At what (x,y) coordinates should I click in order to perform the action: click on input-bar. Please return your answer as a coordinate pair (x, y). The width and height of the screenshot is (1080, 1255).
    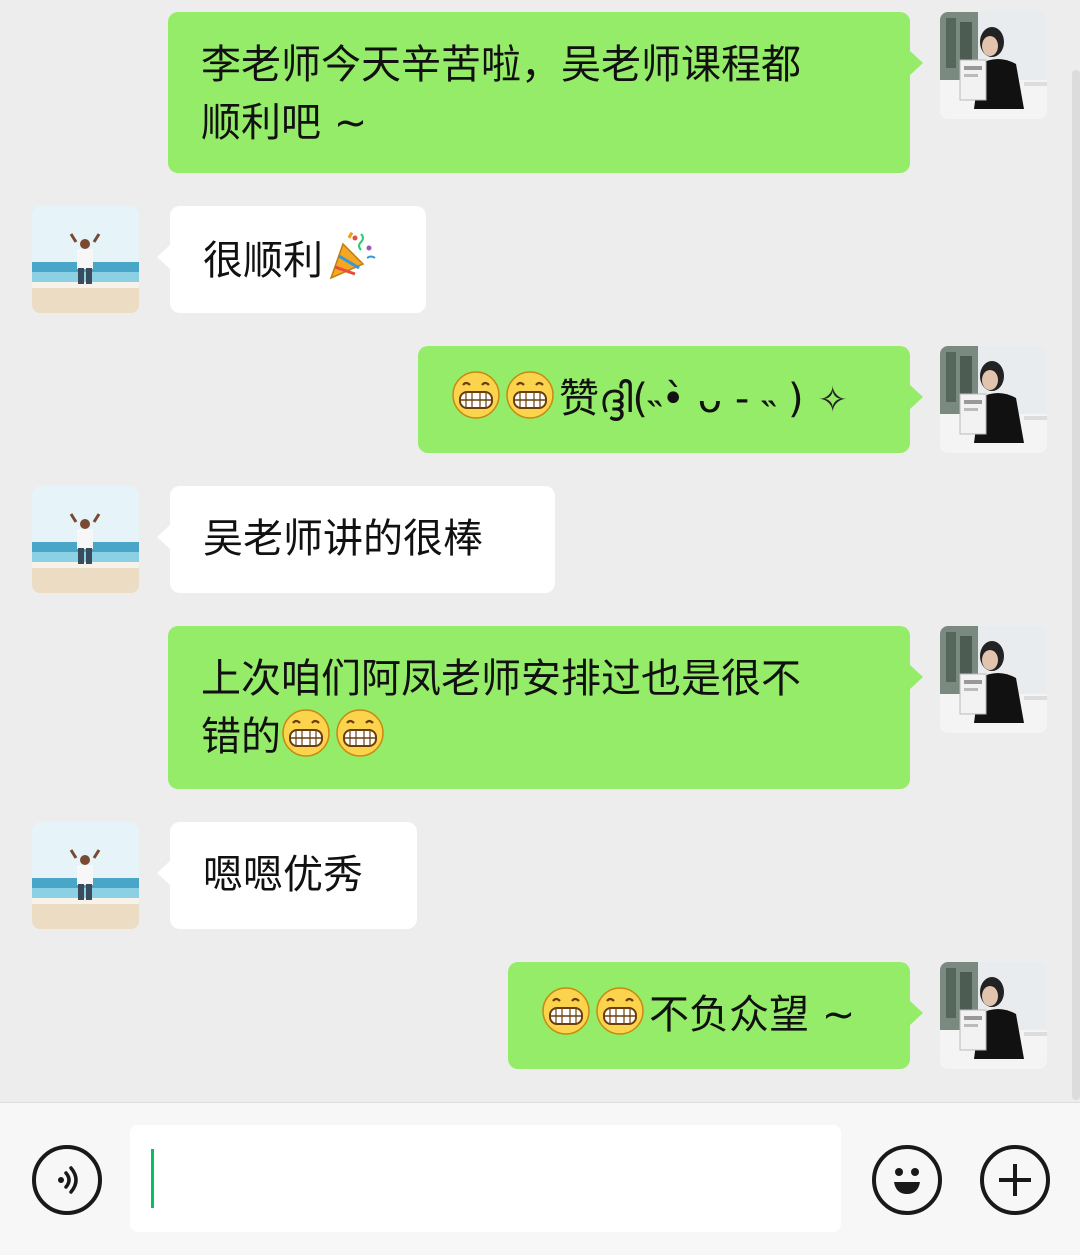
    Looking at the image, I should click on (540, 1178).